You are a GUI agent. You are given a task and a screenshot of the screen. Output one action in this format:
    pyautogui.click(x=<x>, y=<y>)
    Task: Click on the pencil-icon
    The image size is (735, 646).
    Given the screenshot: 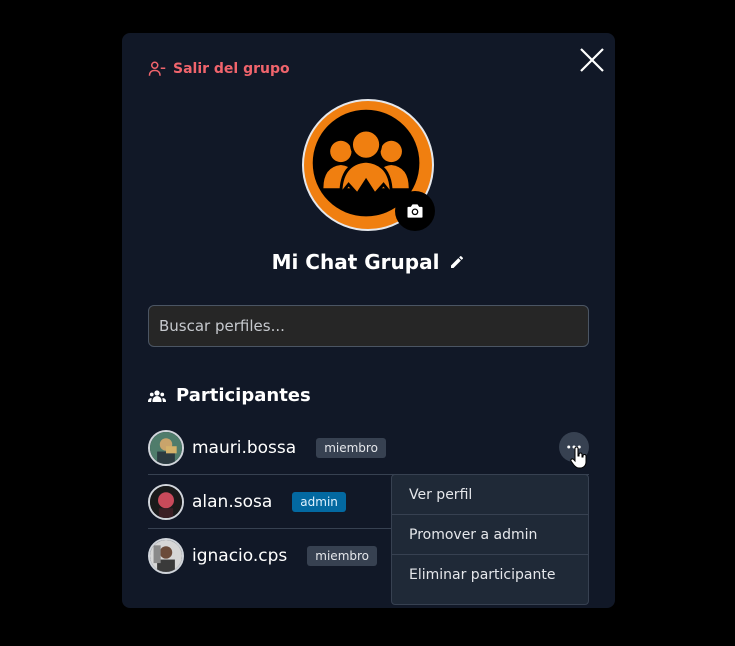 What is the action you would take?
    pyautogui.click(x=457, y=262)
    